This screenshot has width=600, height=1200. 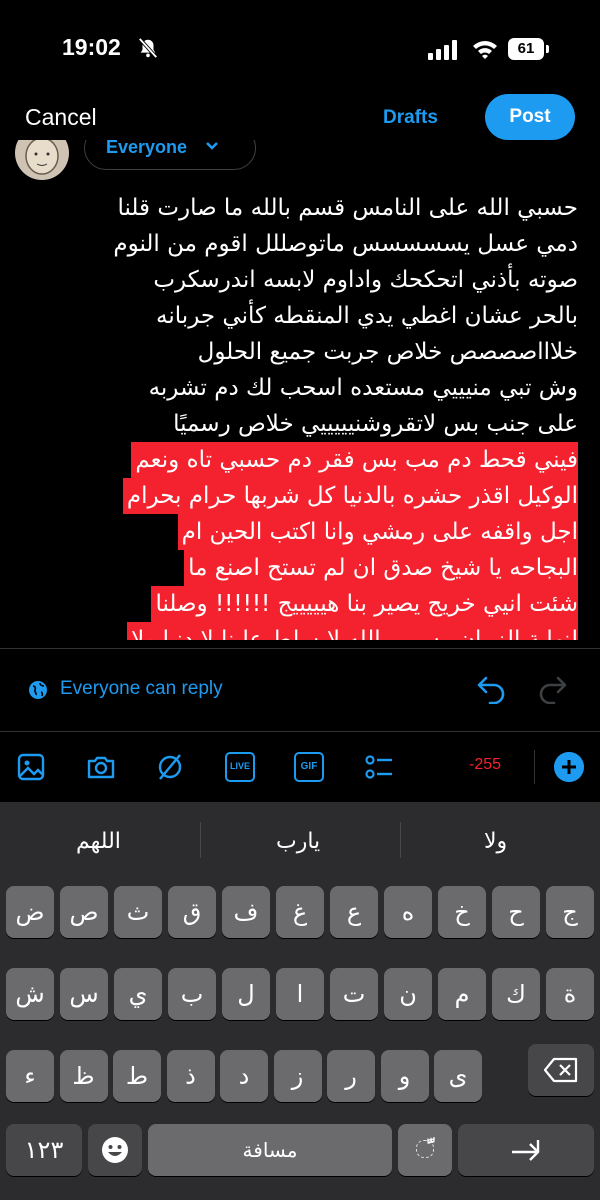 I want to click on return-icon, so click(x=526, y=1150).